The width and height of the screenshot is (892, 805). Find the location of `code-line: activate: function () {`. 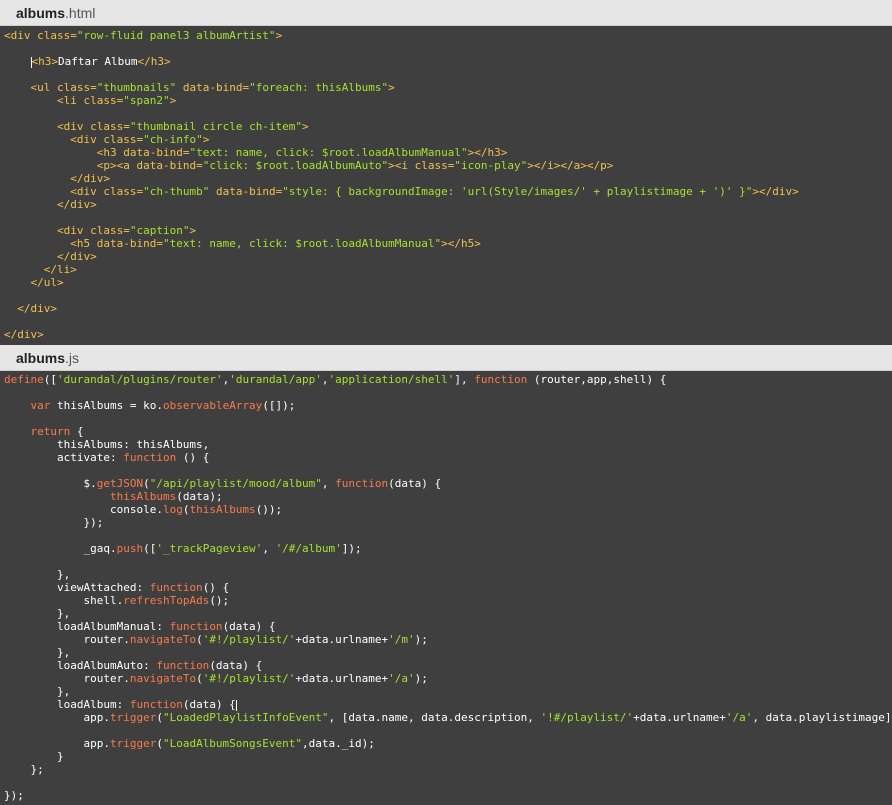

code-line: activate: function () { is located at coordinates (446, 457).